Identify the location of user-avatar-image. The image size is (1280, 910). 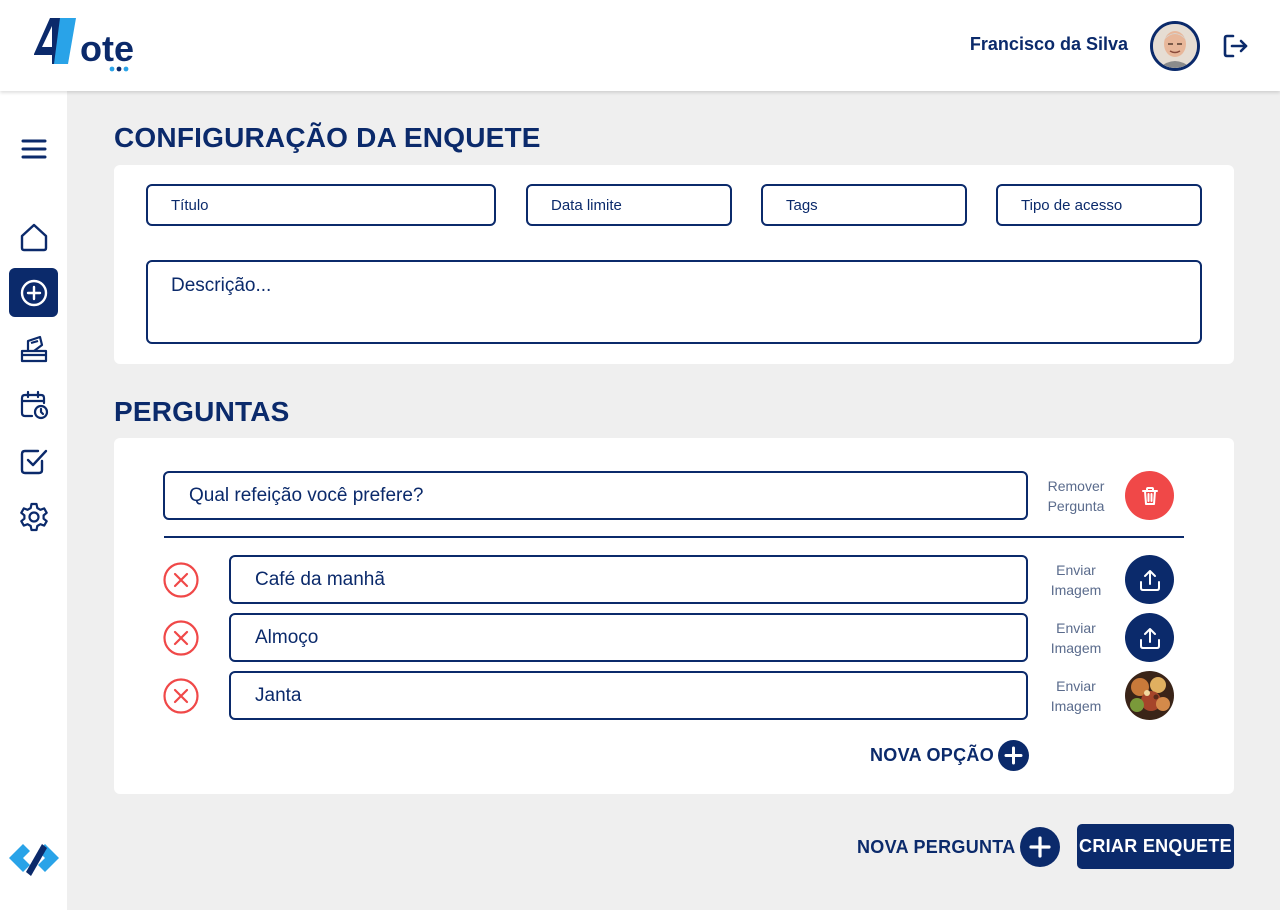
(1175, 46).